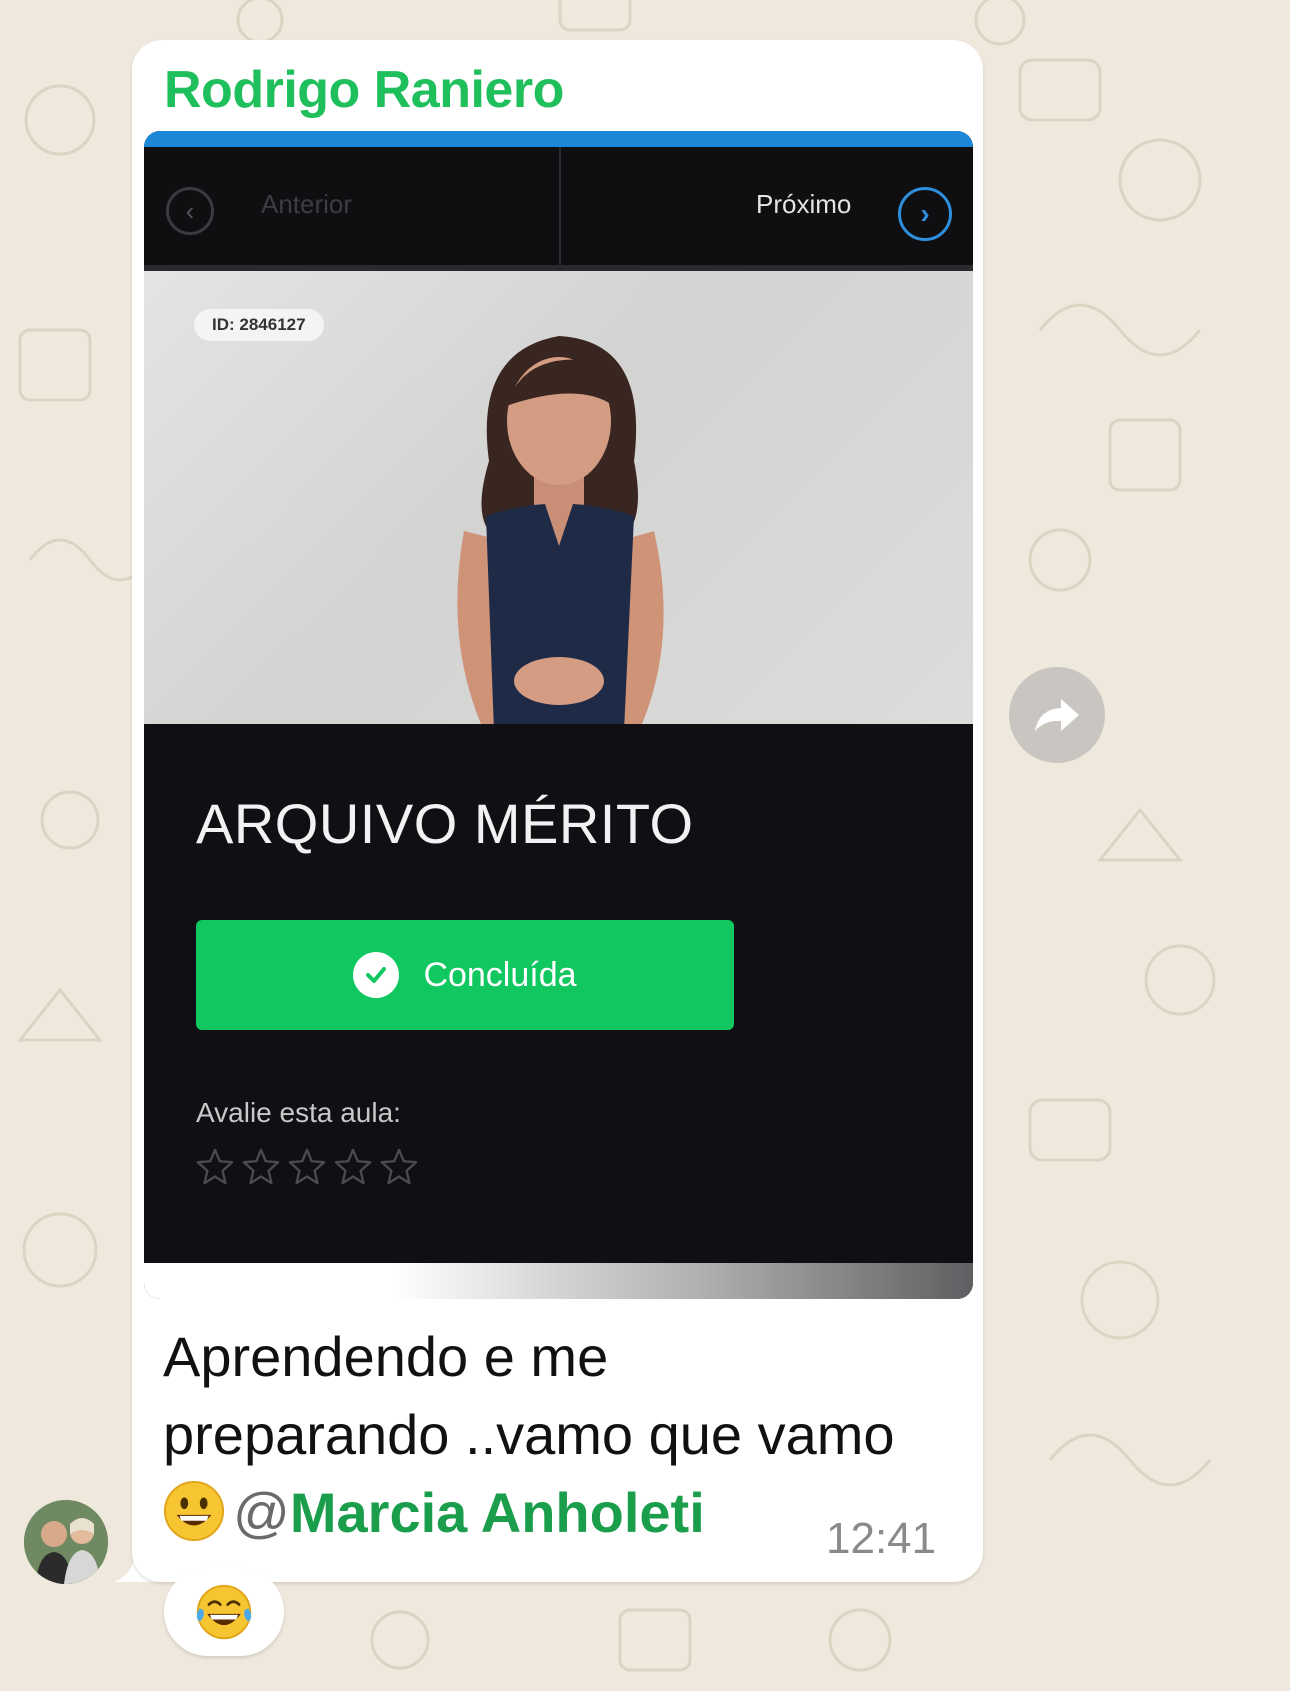 The image size is (1290, 1691). I want to click on forward-button, so click(1057, 715).